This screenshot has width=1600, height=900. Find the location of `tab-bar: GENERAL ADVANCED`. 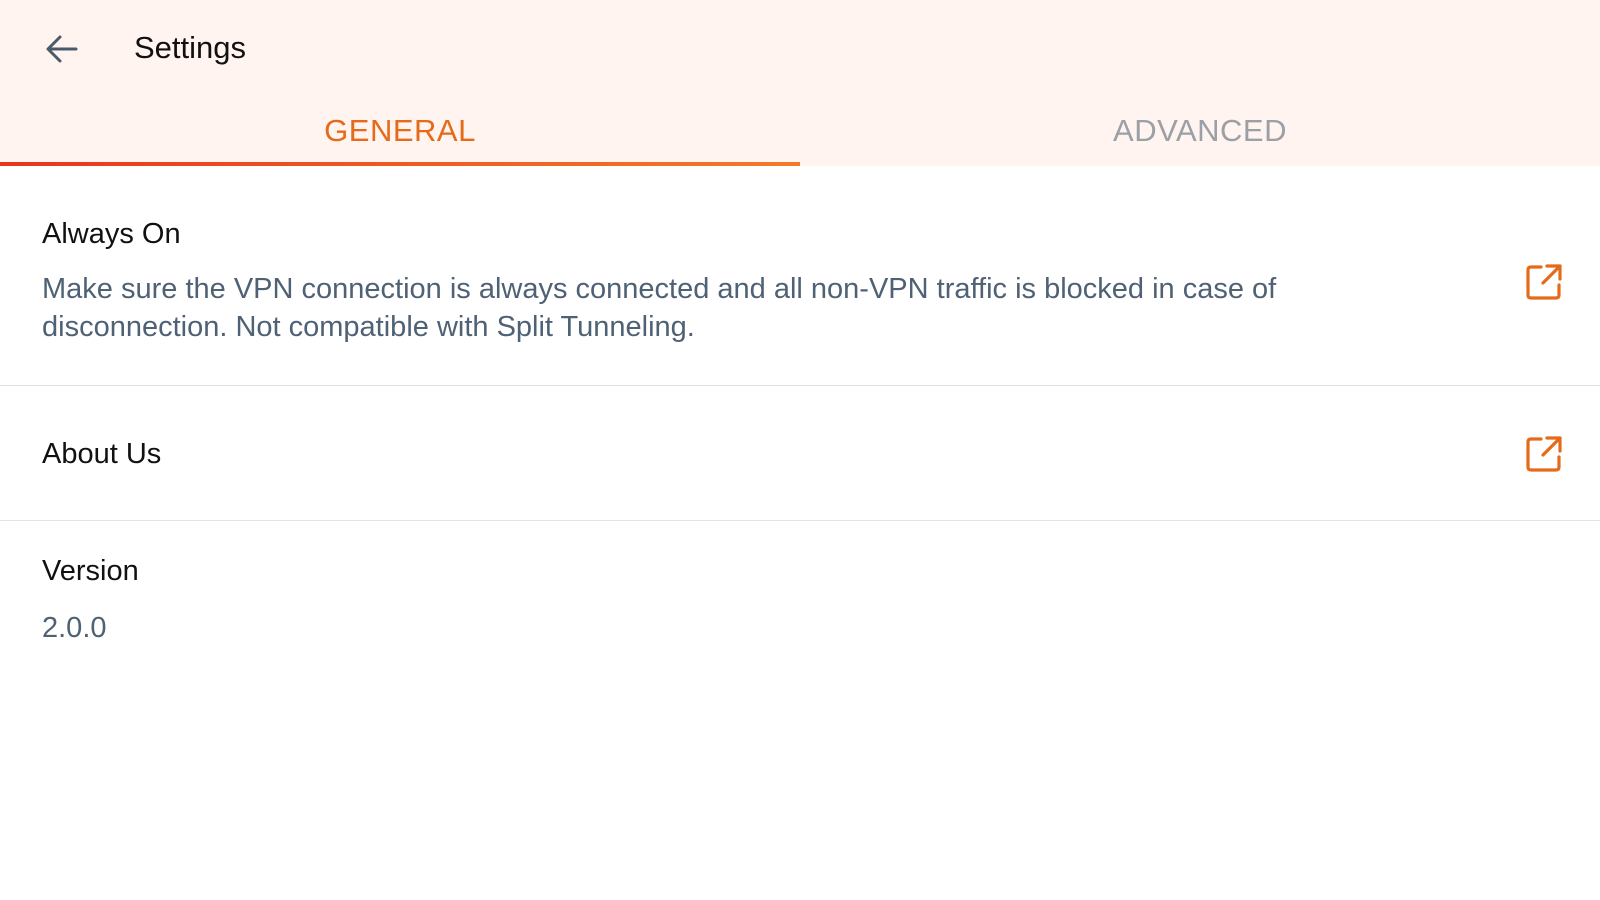

tab-bar: GENERAL ADVANCED is located at coordinates (800, 131).